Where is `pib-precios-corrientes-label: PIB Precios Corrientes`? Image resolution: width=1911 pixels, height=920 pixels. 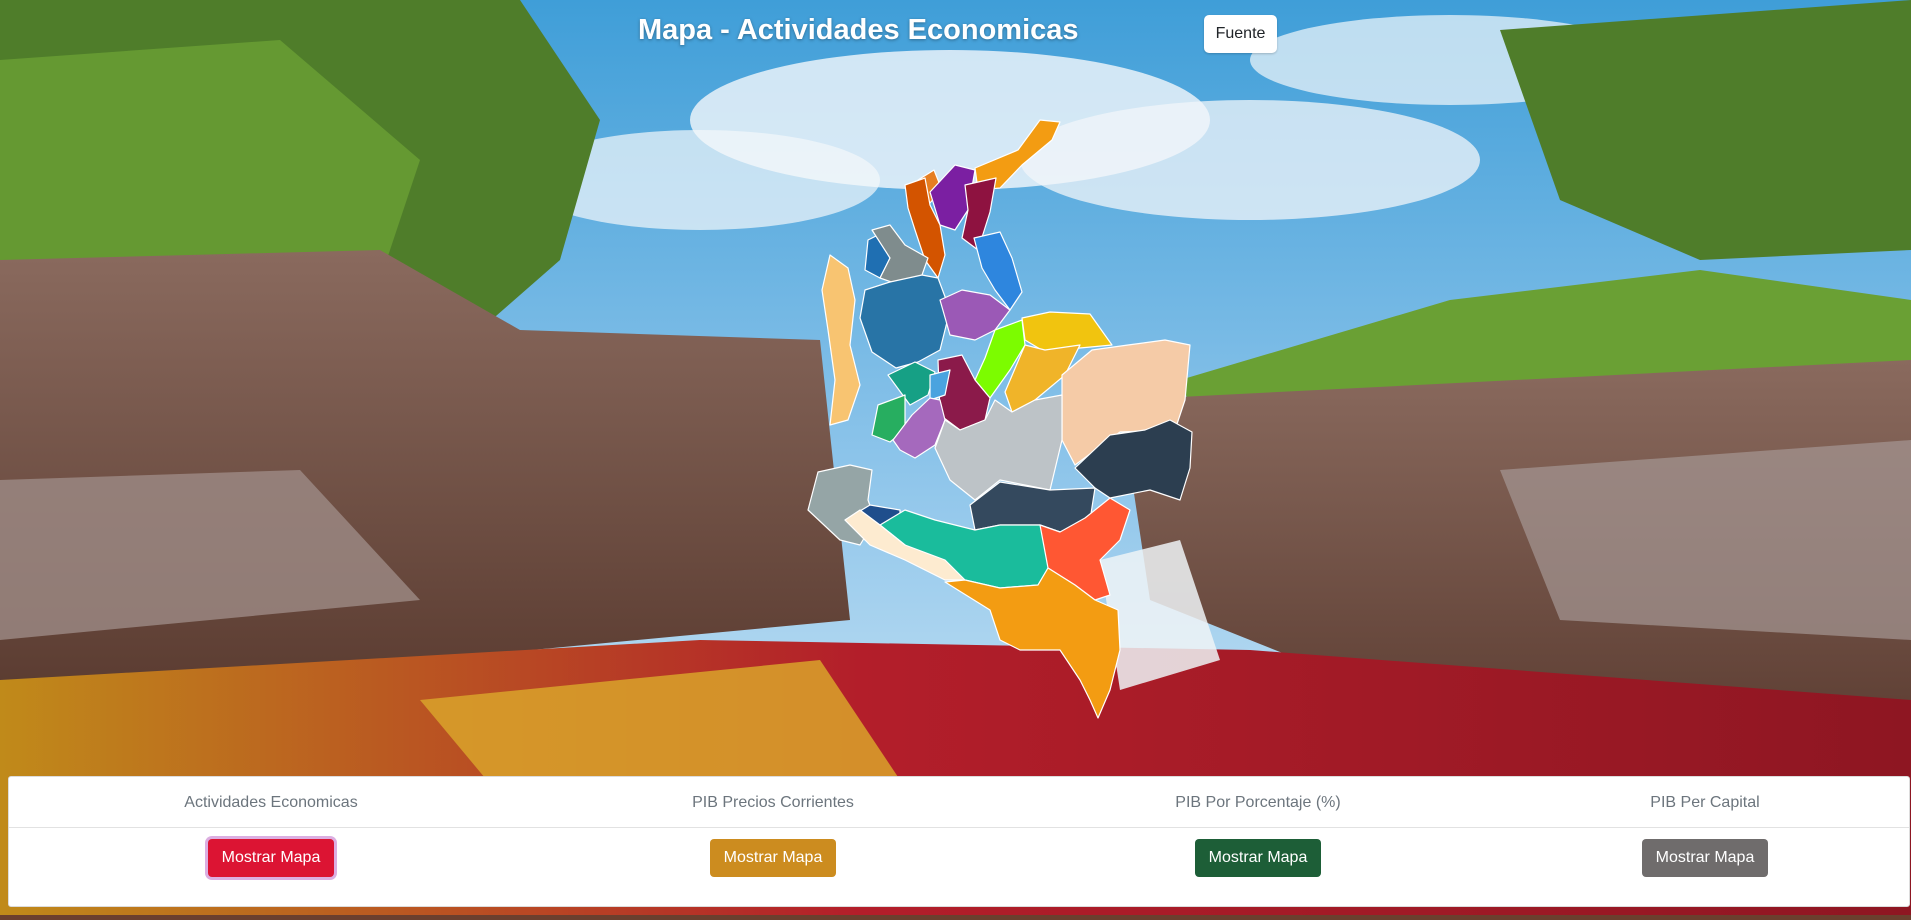
pib-precios-corrientes-label: PIB Precios Corrientes is located at coordinates (773, 802).